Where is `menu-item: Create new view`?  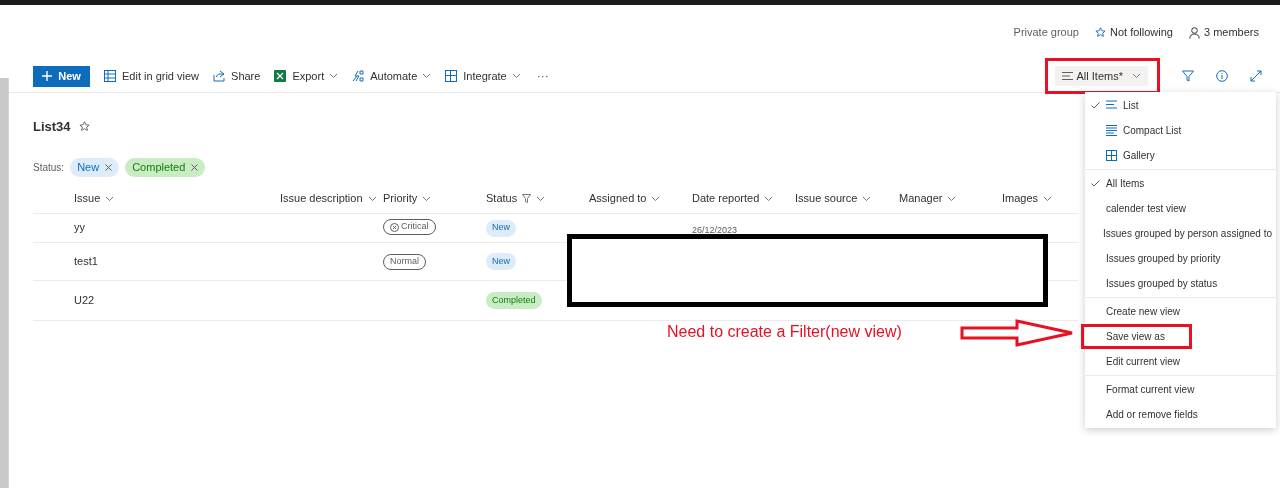 menu-item: Create new view is located at coordinates (1180, 311).